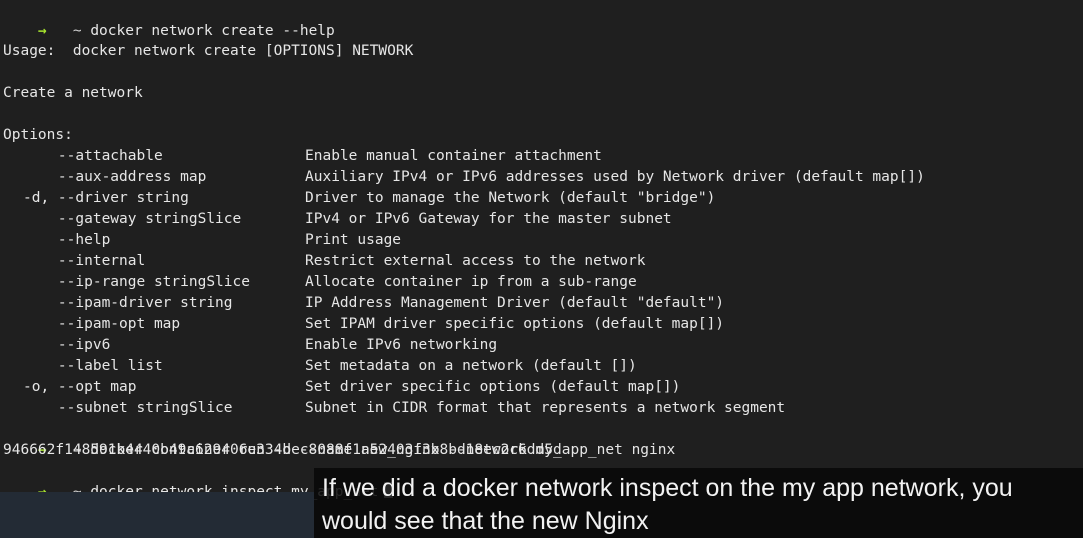  Describe the element at coordinates (169, 19) in the screenshot. I see `prompt-line-1: → ~ docker network create --help` at that location.